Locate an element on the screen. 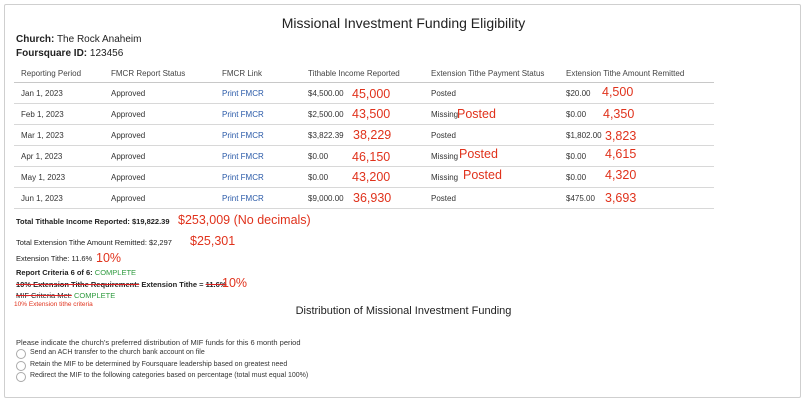 The width and height of the screenshot is (807, 403). report-criteria: Report Criteria 6 of 6: COMPLETE is located at coordinates (76, 272).